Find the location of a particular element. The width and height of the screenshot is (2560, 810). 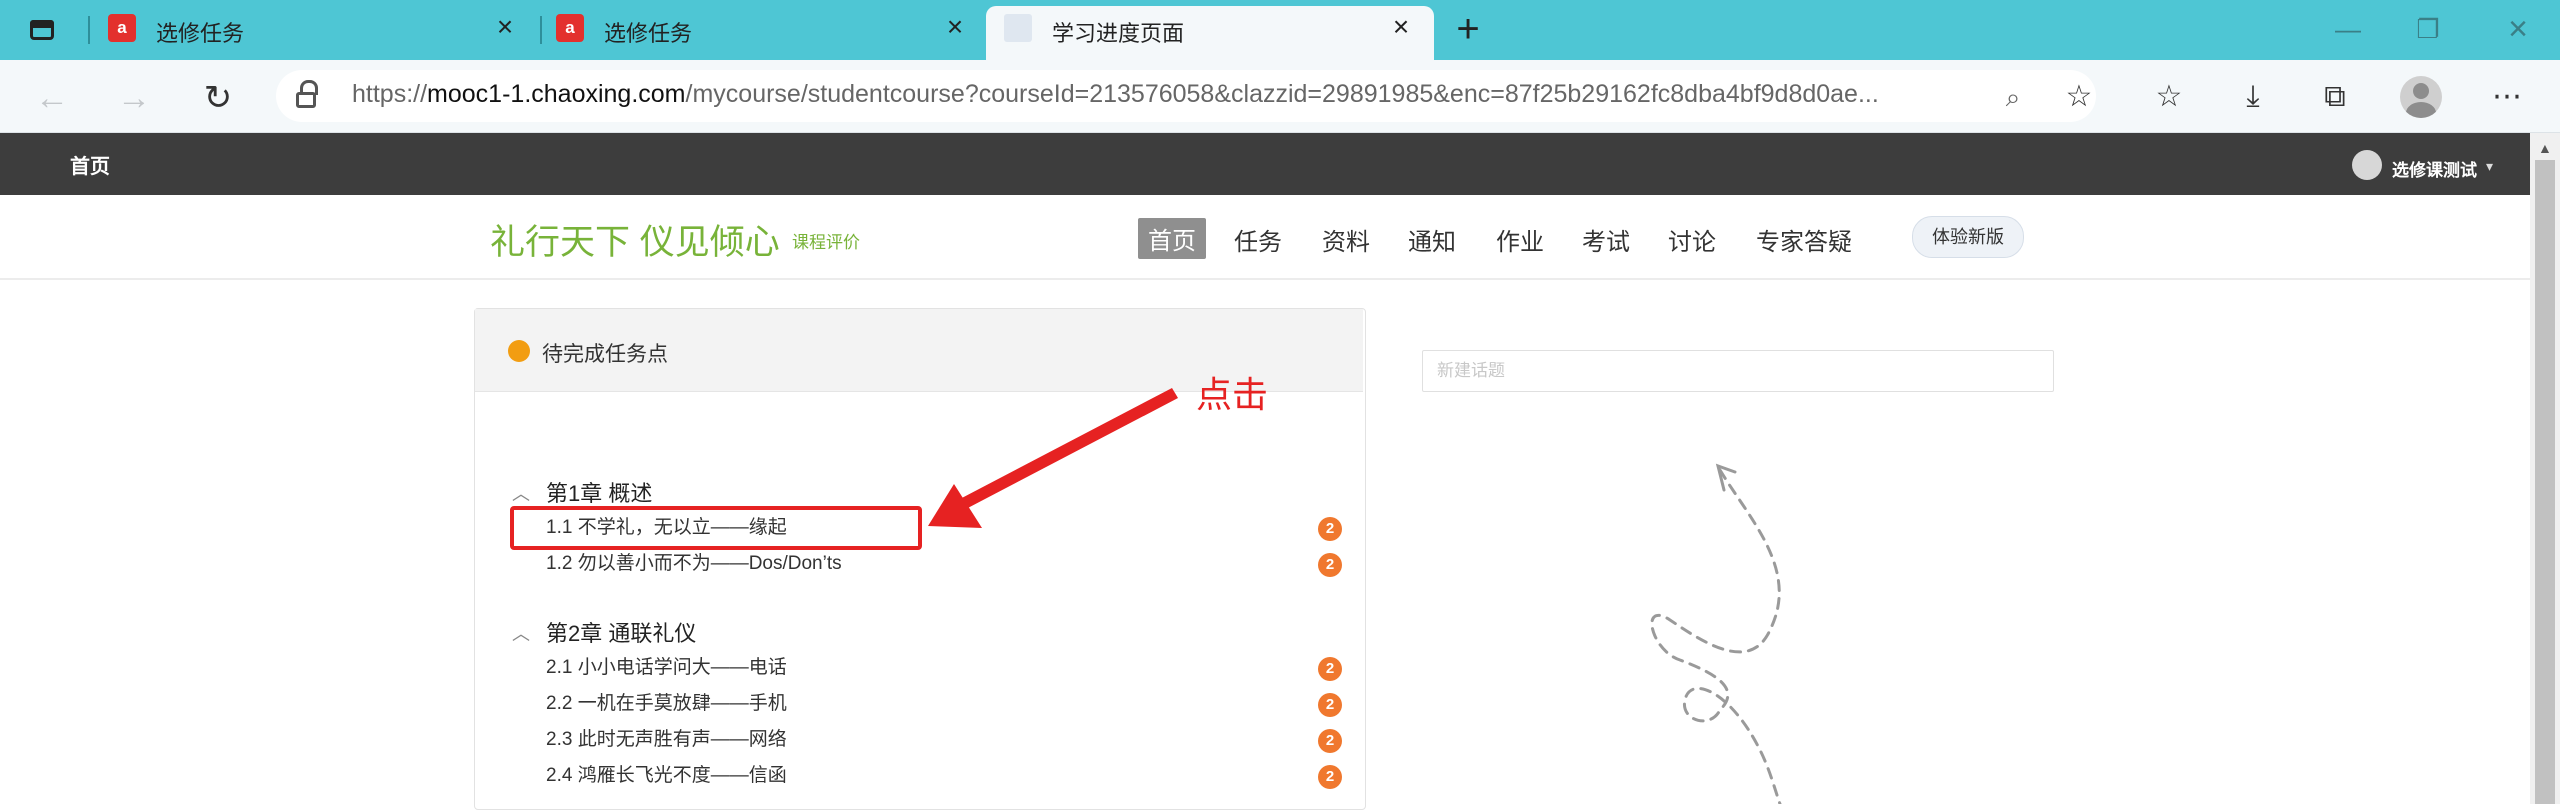

annotation-arrow is located at coordinates (1053, 458).